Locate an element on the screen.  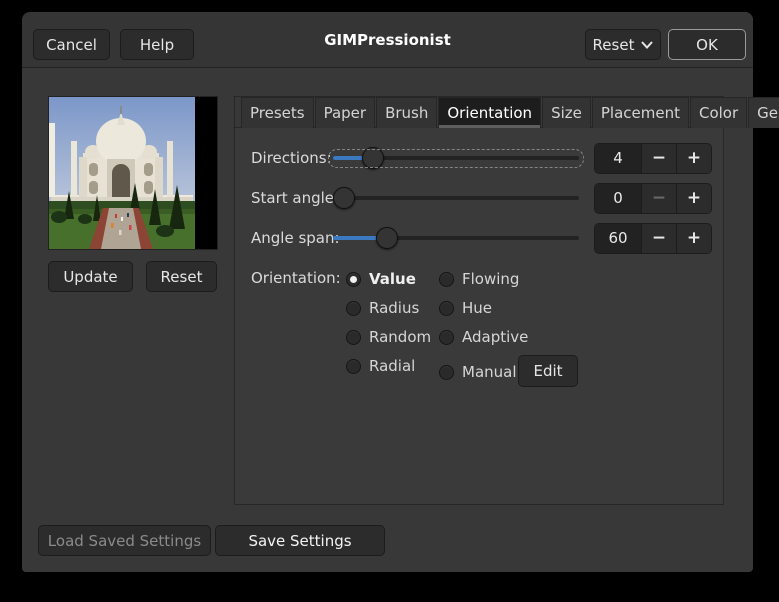
angle-span-value-field: 60 is located at coordinates (618, 238).